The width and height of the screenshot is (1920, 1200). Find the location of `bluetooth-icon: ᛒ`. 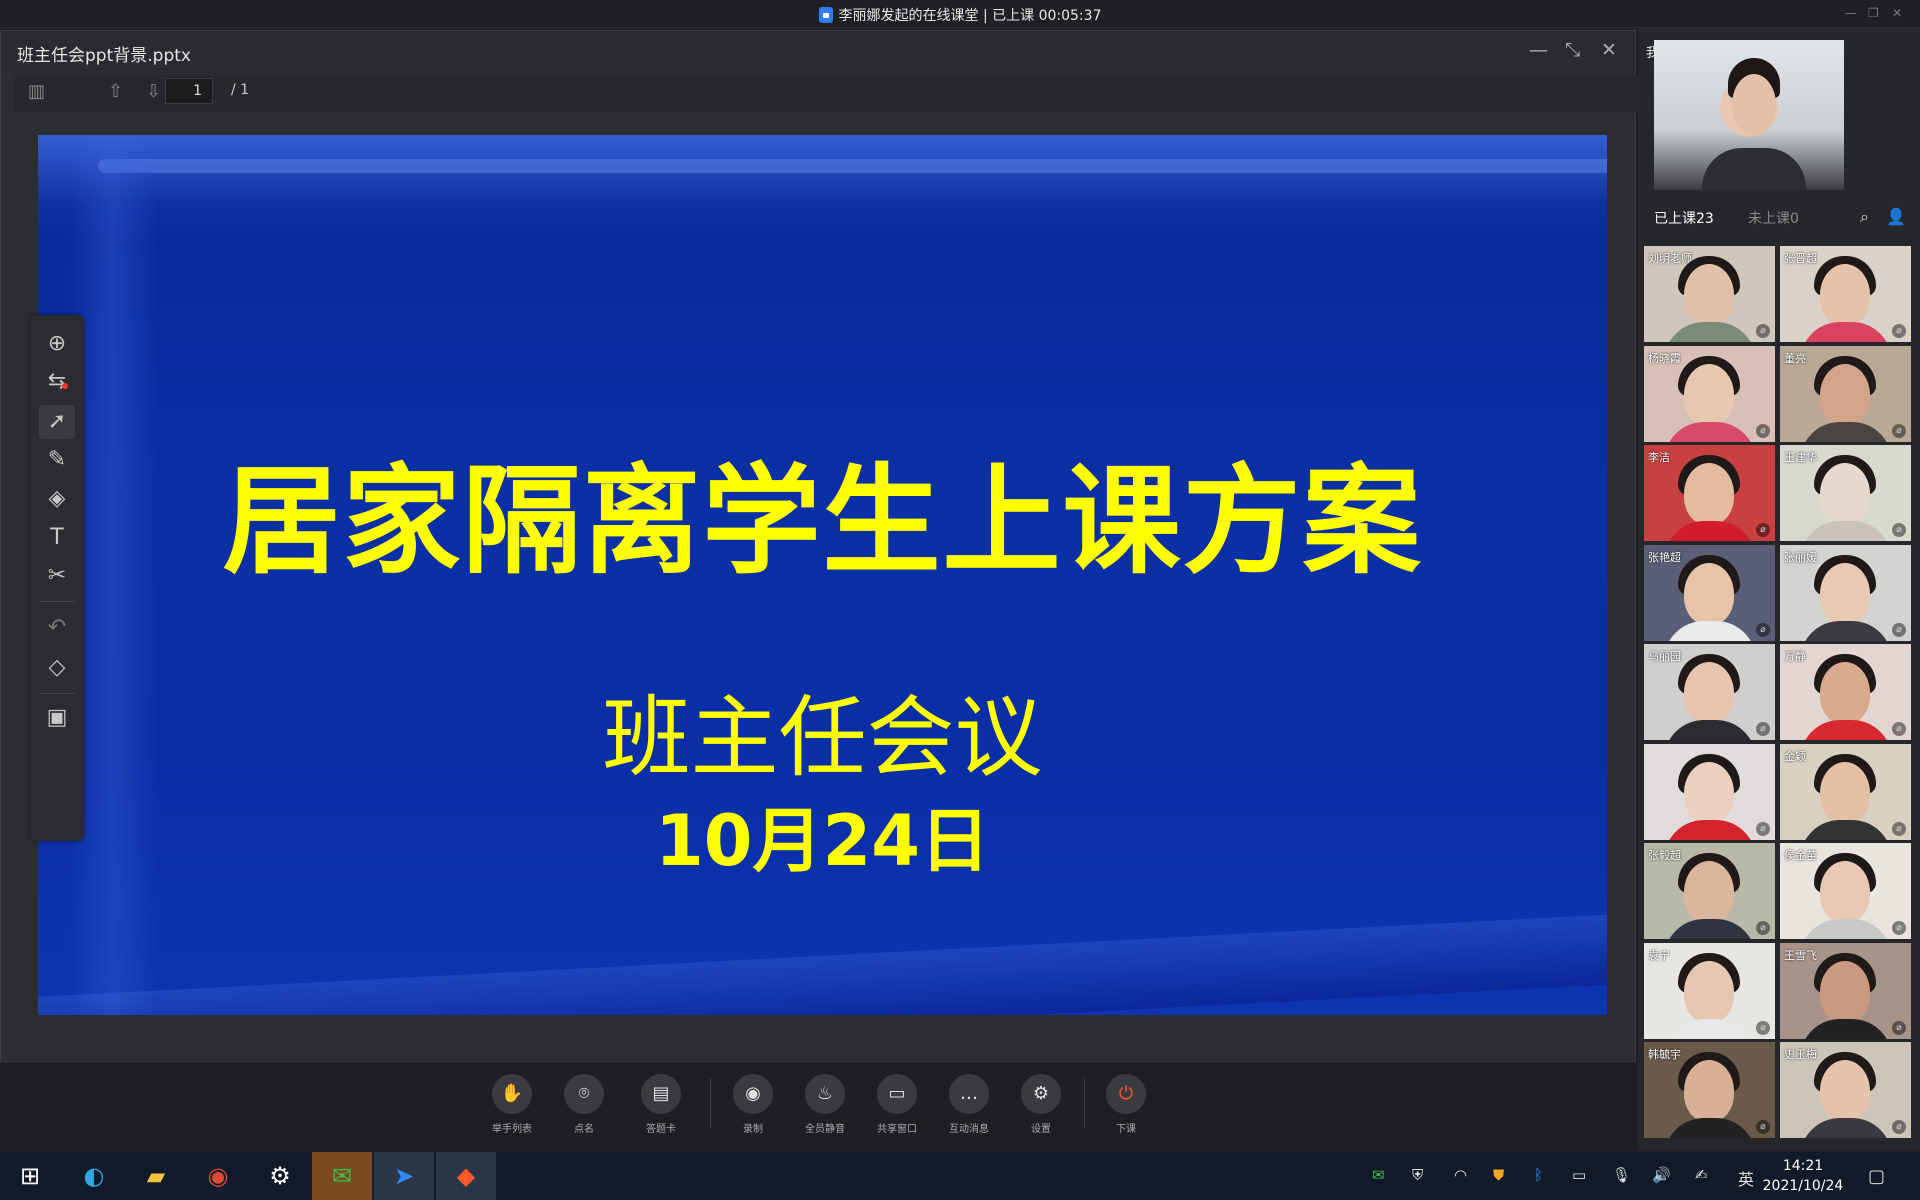

bluetooth-icon: ᛒ is located at coordinates (1538, 1175).